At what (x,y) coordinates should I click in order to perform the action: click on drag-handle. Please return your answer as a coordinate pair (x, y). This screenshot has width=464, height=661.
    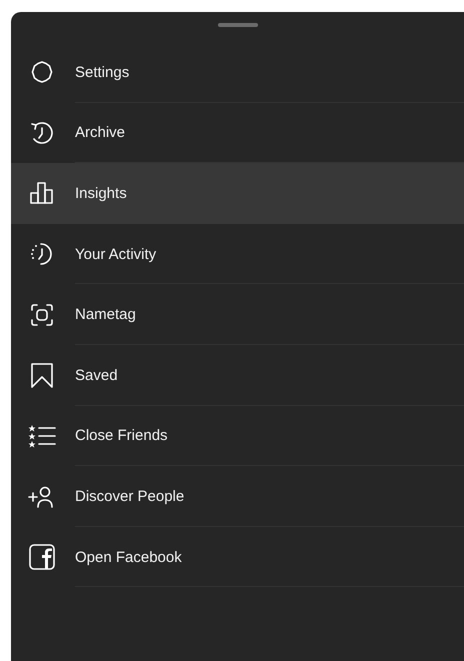
    Looking at the image, I should click on (238, 25).